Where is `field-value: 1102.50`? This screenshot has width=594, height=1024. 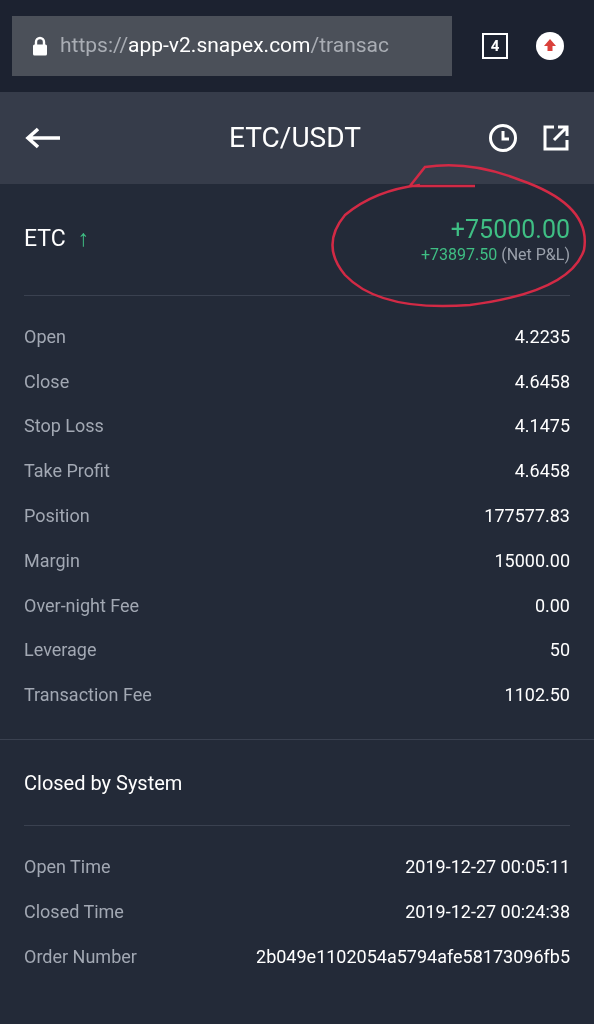
field-value: 1102.50 is located at coordinates (537, 695).